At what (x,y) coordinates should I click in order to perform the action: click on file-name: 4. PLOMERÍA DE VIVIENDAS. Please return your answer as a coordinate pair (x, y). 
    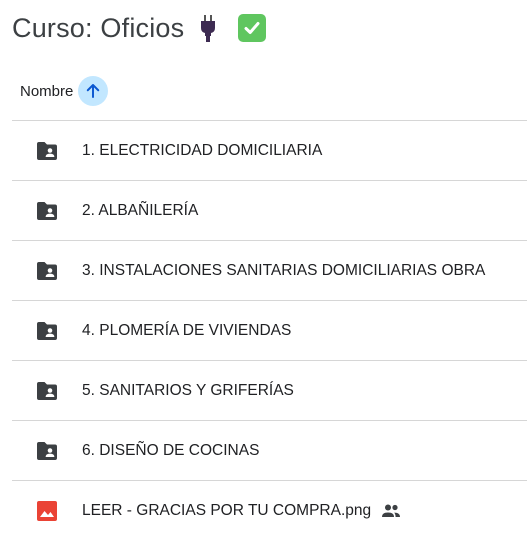
    Looking at the image, I should click on (187, 330).